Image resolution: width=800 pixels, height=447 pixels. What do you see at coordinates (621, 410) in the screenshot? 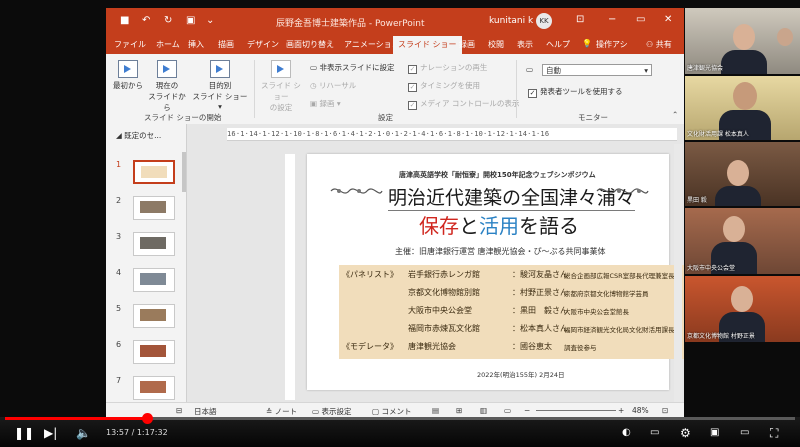
I see `zoom-in-icon: +` at bounding box center [621, 410].